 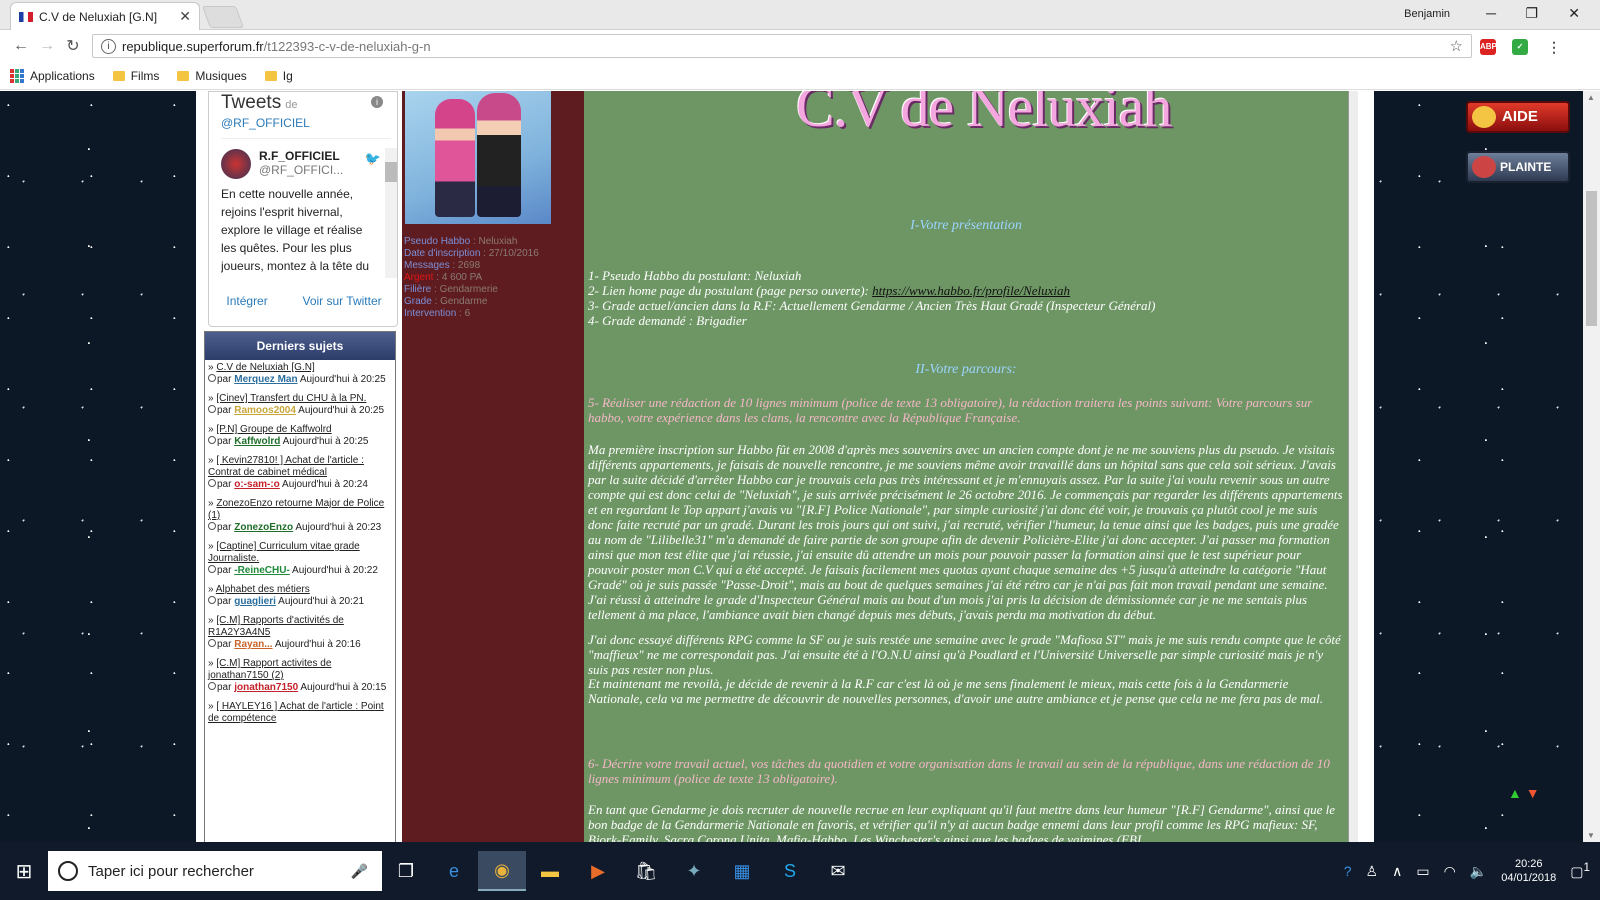 I want to click on scroll-arrows: ▲ ▼, so click(x=1524, y=793).